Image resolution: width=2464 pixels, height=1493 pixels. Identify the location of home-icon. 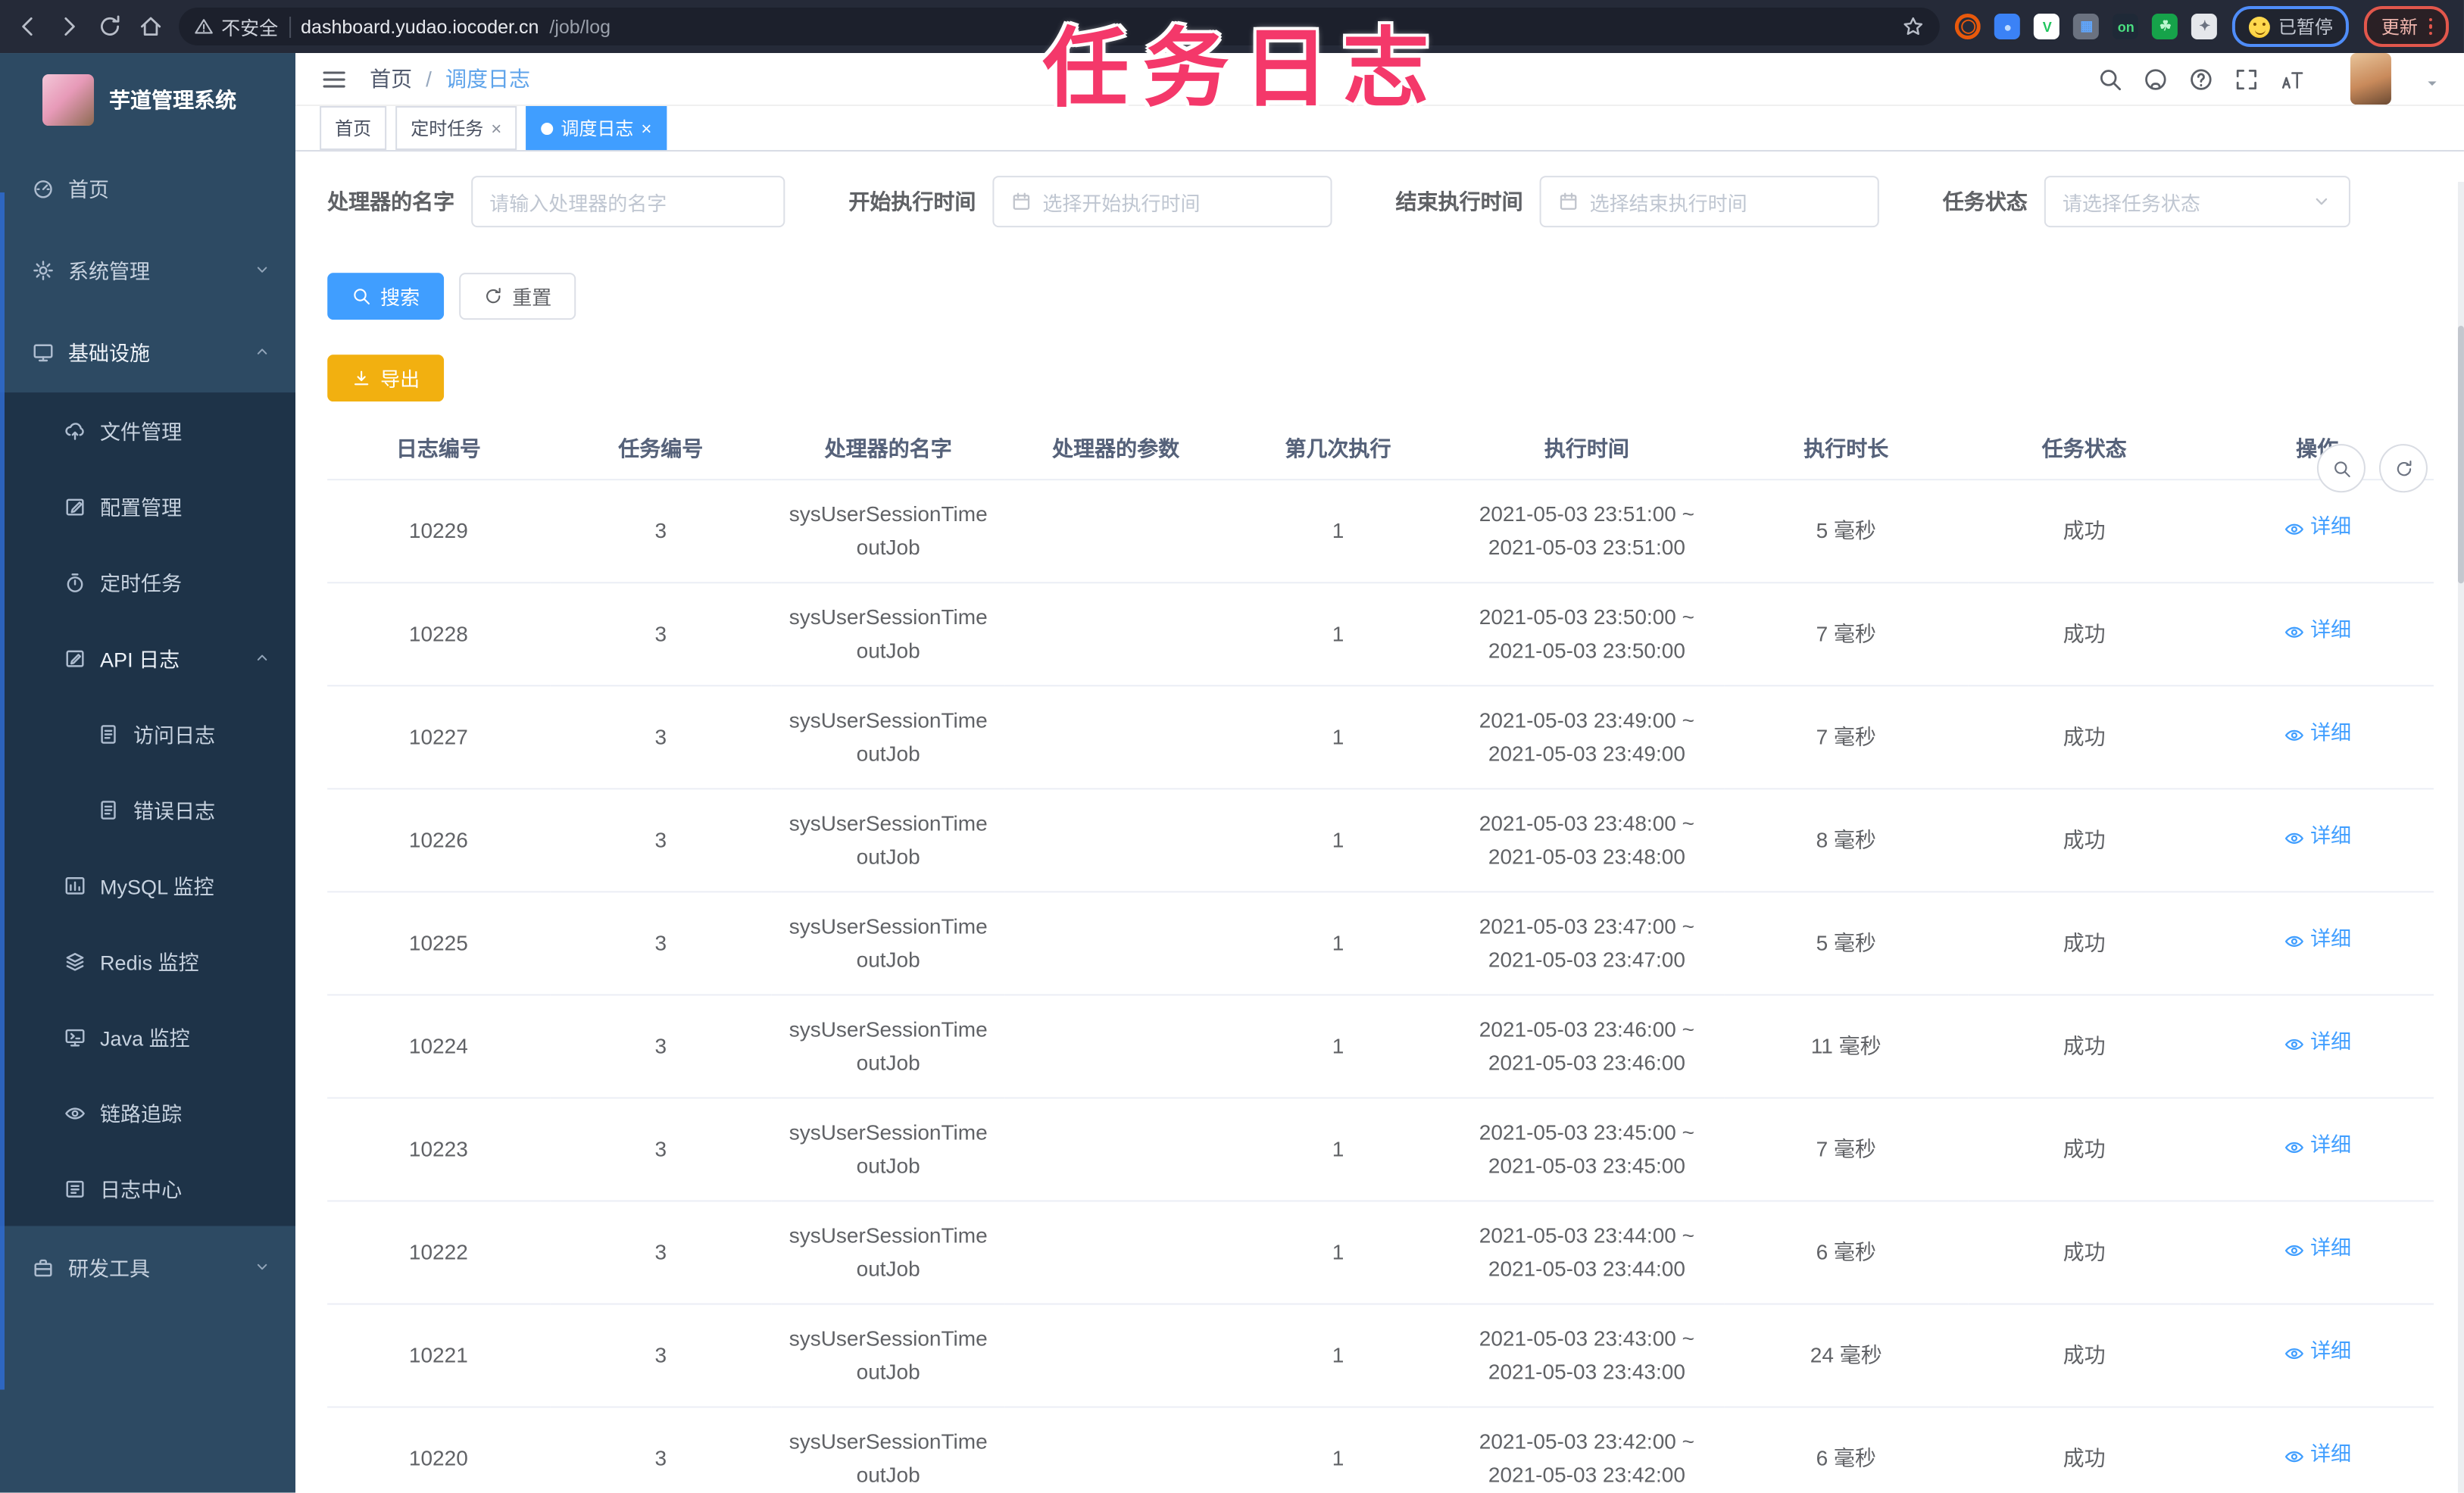
(151, 26).